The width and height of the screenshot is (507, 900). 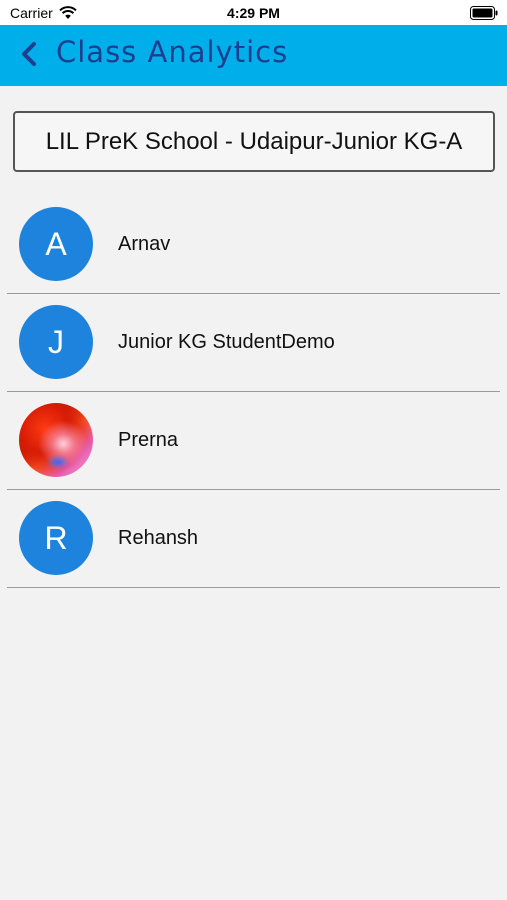 I want to click on status-time: 4:29 PM, so click(x=253, y=13).